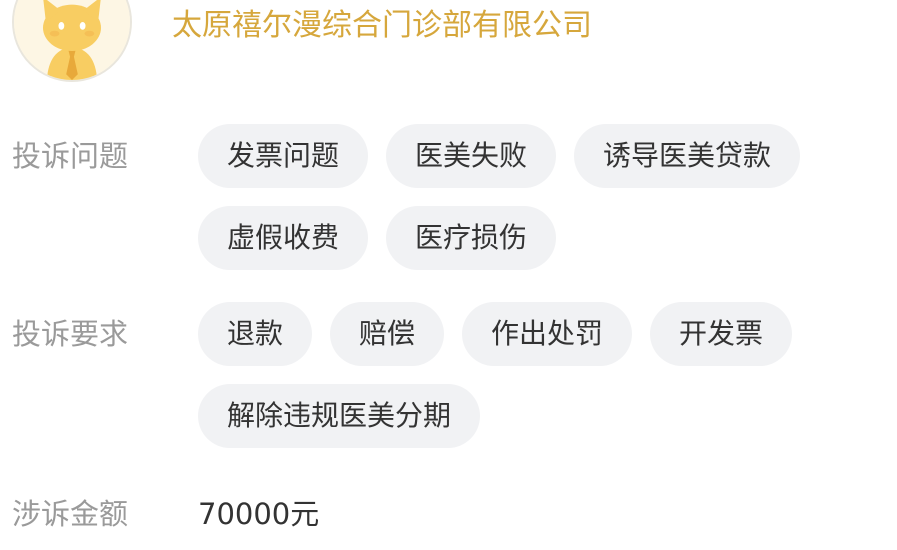 The height and width of the screenshot is (550, 897). What do you see at coordinates (471, 238) in the screenshot?
I see `issue-tag-medical-injury: 医疗损伤` at bounding box center [471, 238].